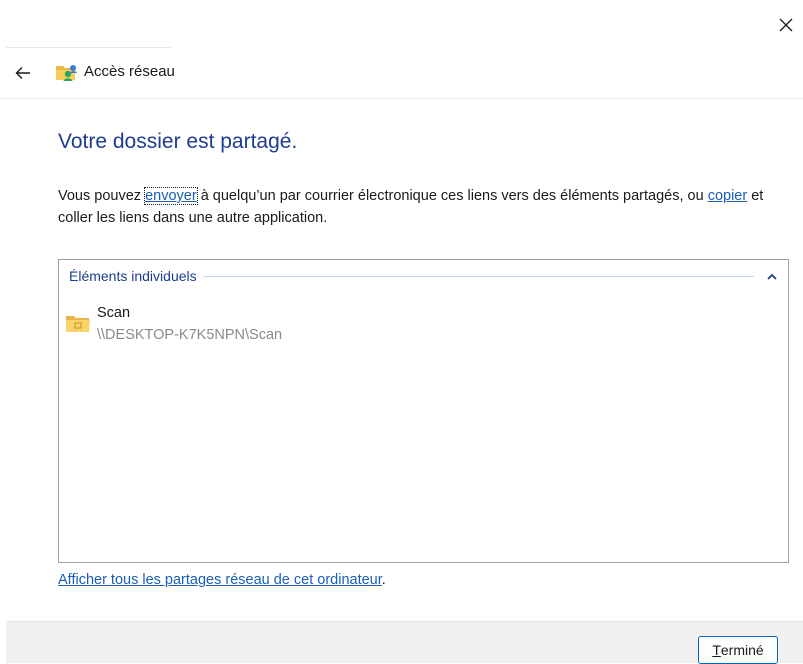 This screenshot has width=803, height=664. I want to click on shared-item-scan: Scan \\DESKTOP-K7K5NPN\Scan, so click(213, 325).